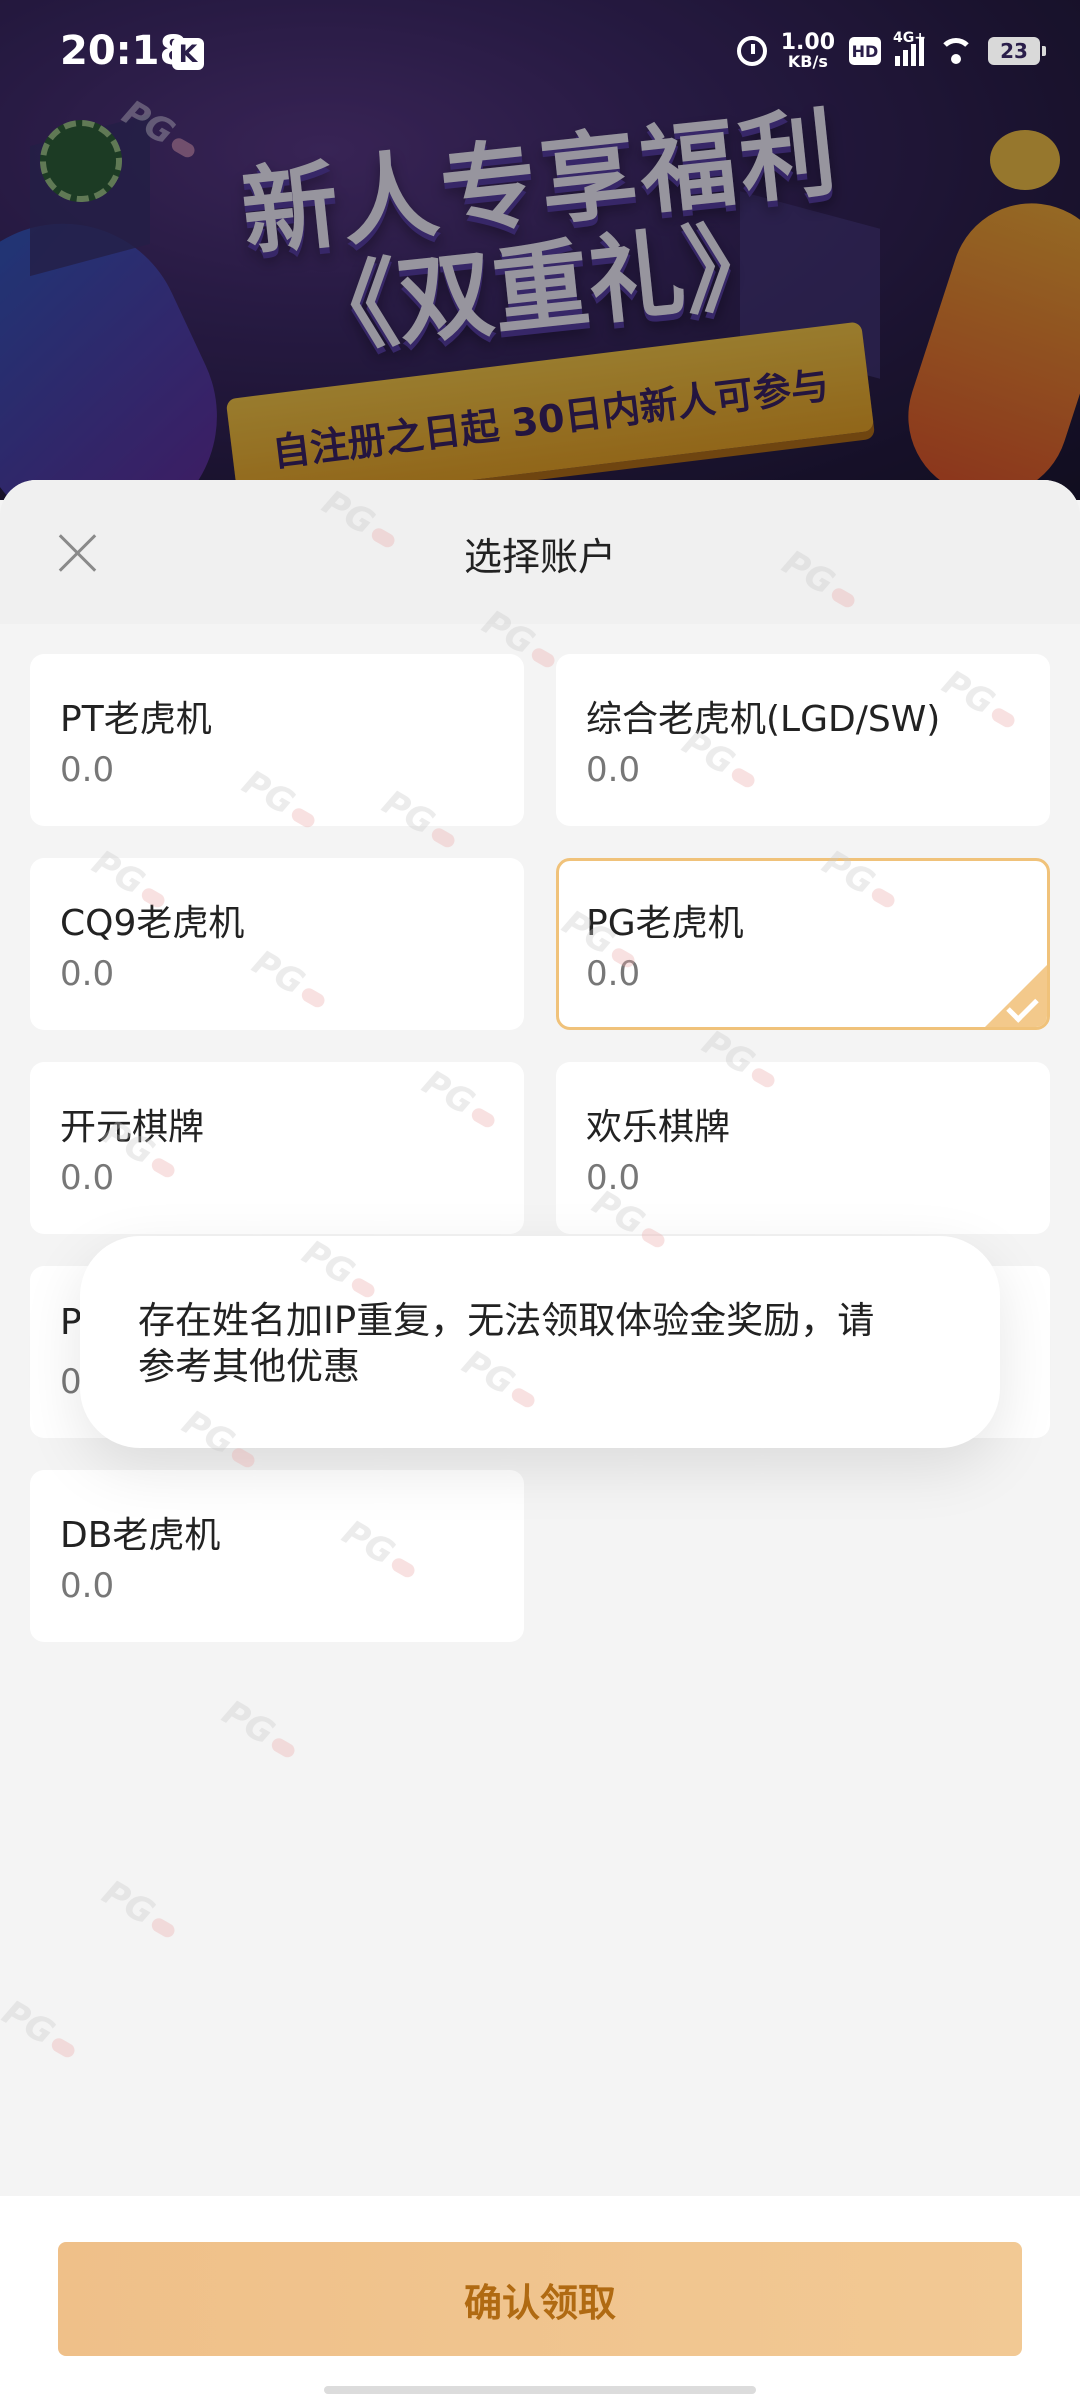 This screenshot has height=2400, width=1080. What do you see at coordinates (540, 55) in the screenshot?
I see `status-bar: 20:18 K 1.00 KB/s HD 4G+ 23` at bounding box center [540, 55].